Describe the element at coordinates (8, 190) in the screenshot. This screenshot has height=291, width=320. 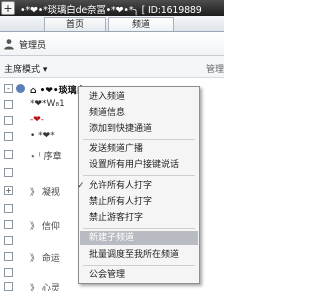
I see `expand-icon: +` at that location.